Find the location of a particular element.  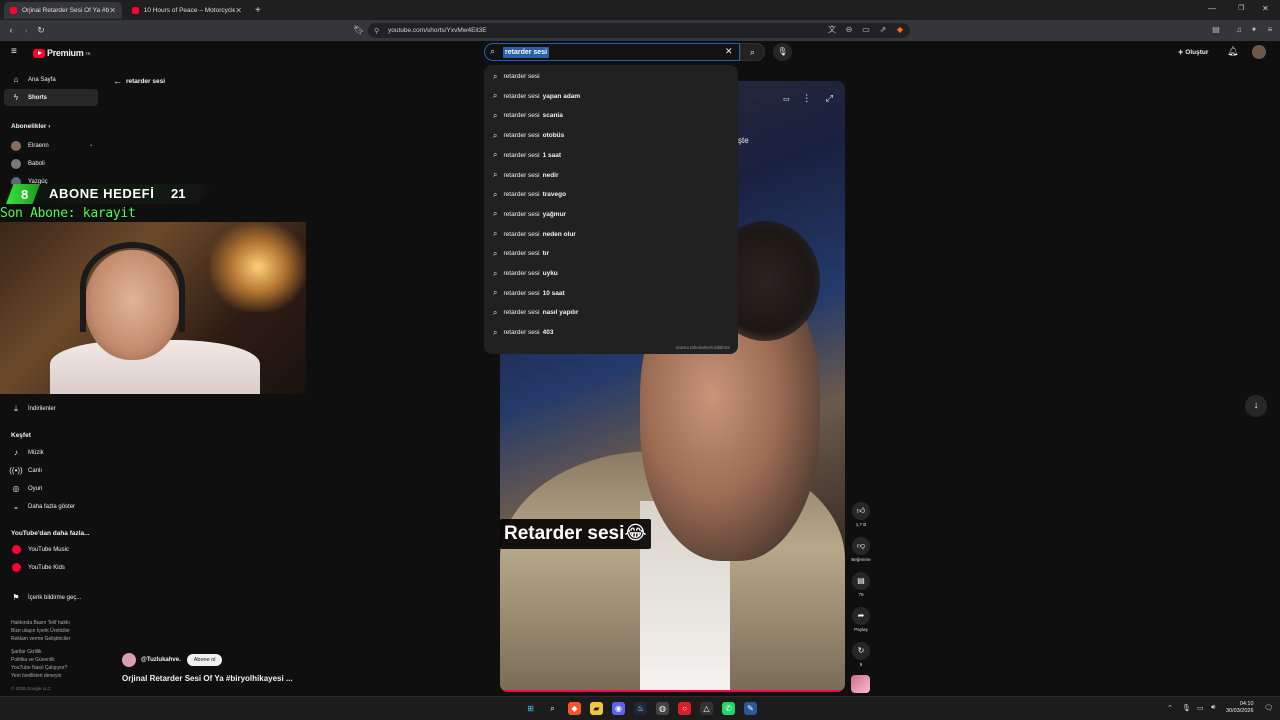

sidebar-item-gaming: ◎ Oyun is located at coordinates (51, 488).